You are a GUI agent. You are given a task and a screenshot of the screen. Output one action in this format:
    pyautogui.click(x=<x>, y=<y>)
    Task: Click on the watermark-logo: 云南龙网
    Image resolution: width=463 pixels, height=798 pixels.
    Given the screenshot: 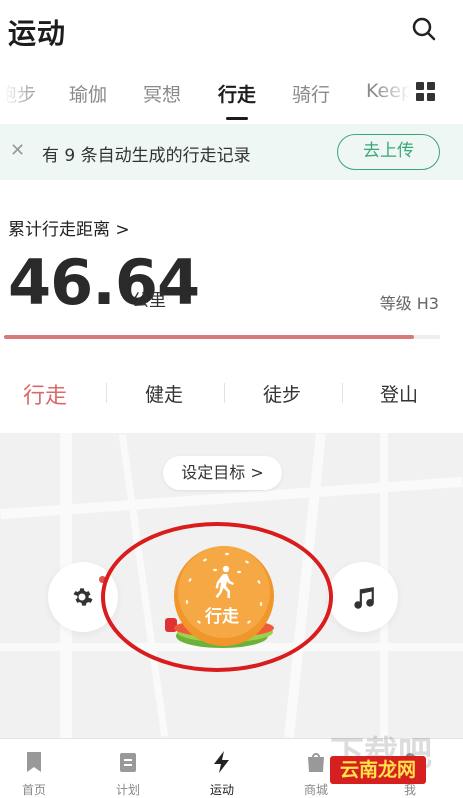 What is the action you would take?
    pyautogui.click(x=378, y=770)
    